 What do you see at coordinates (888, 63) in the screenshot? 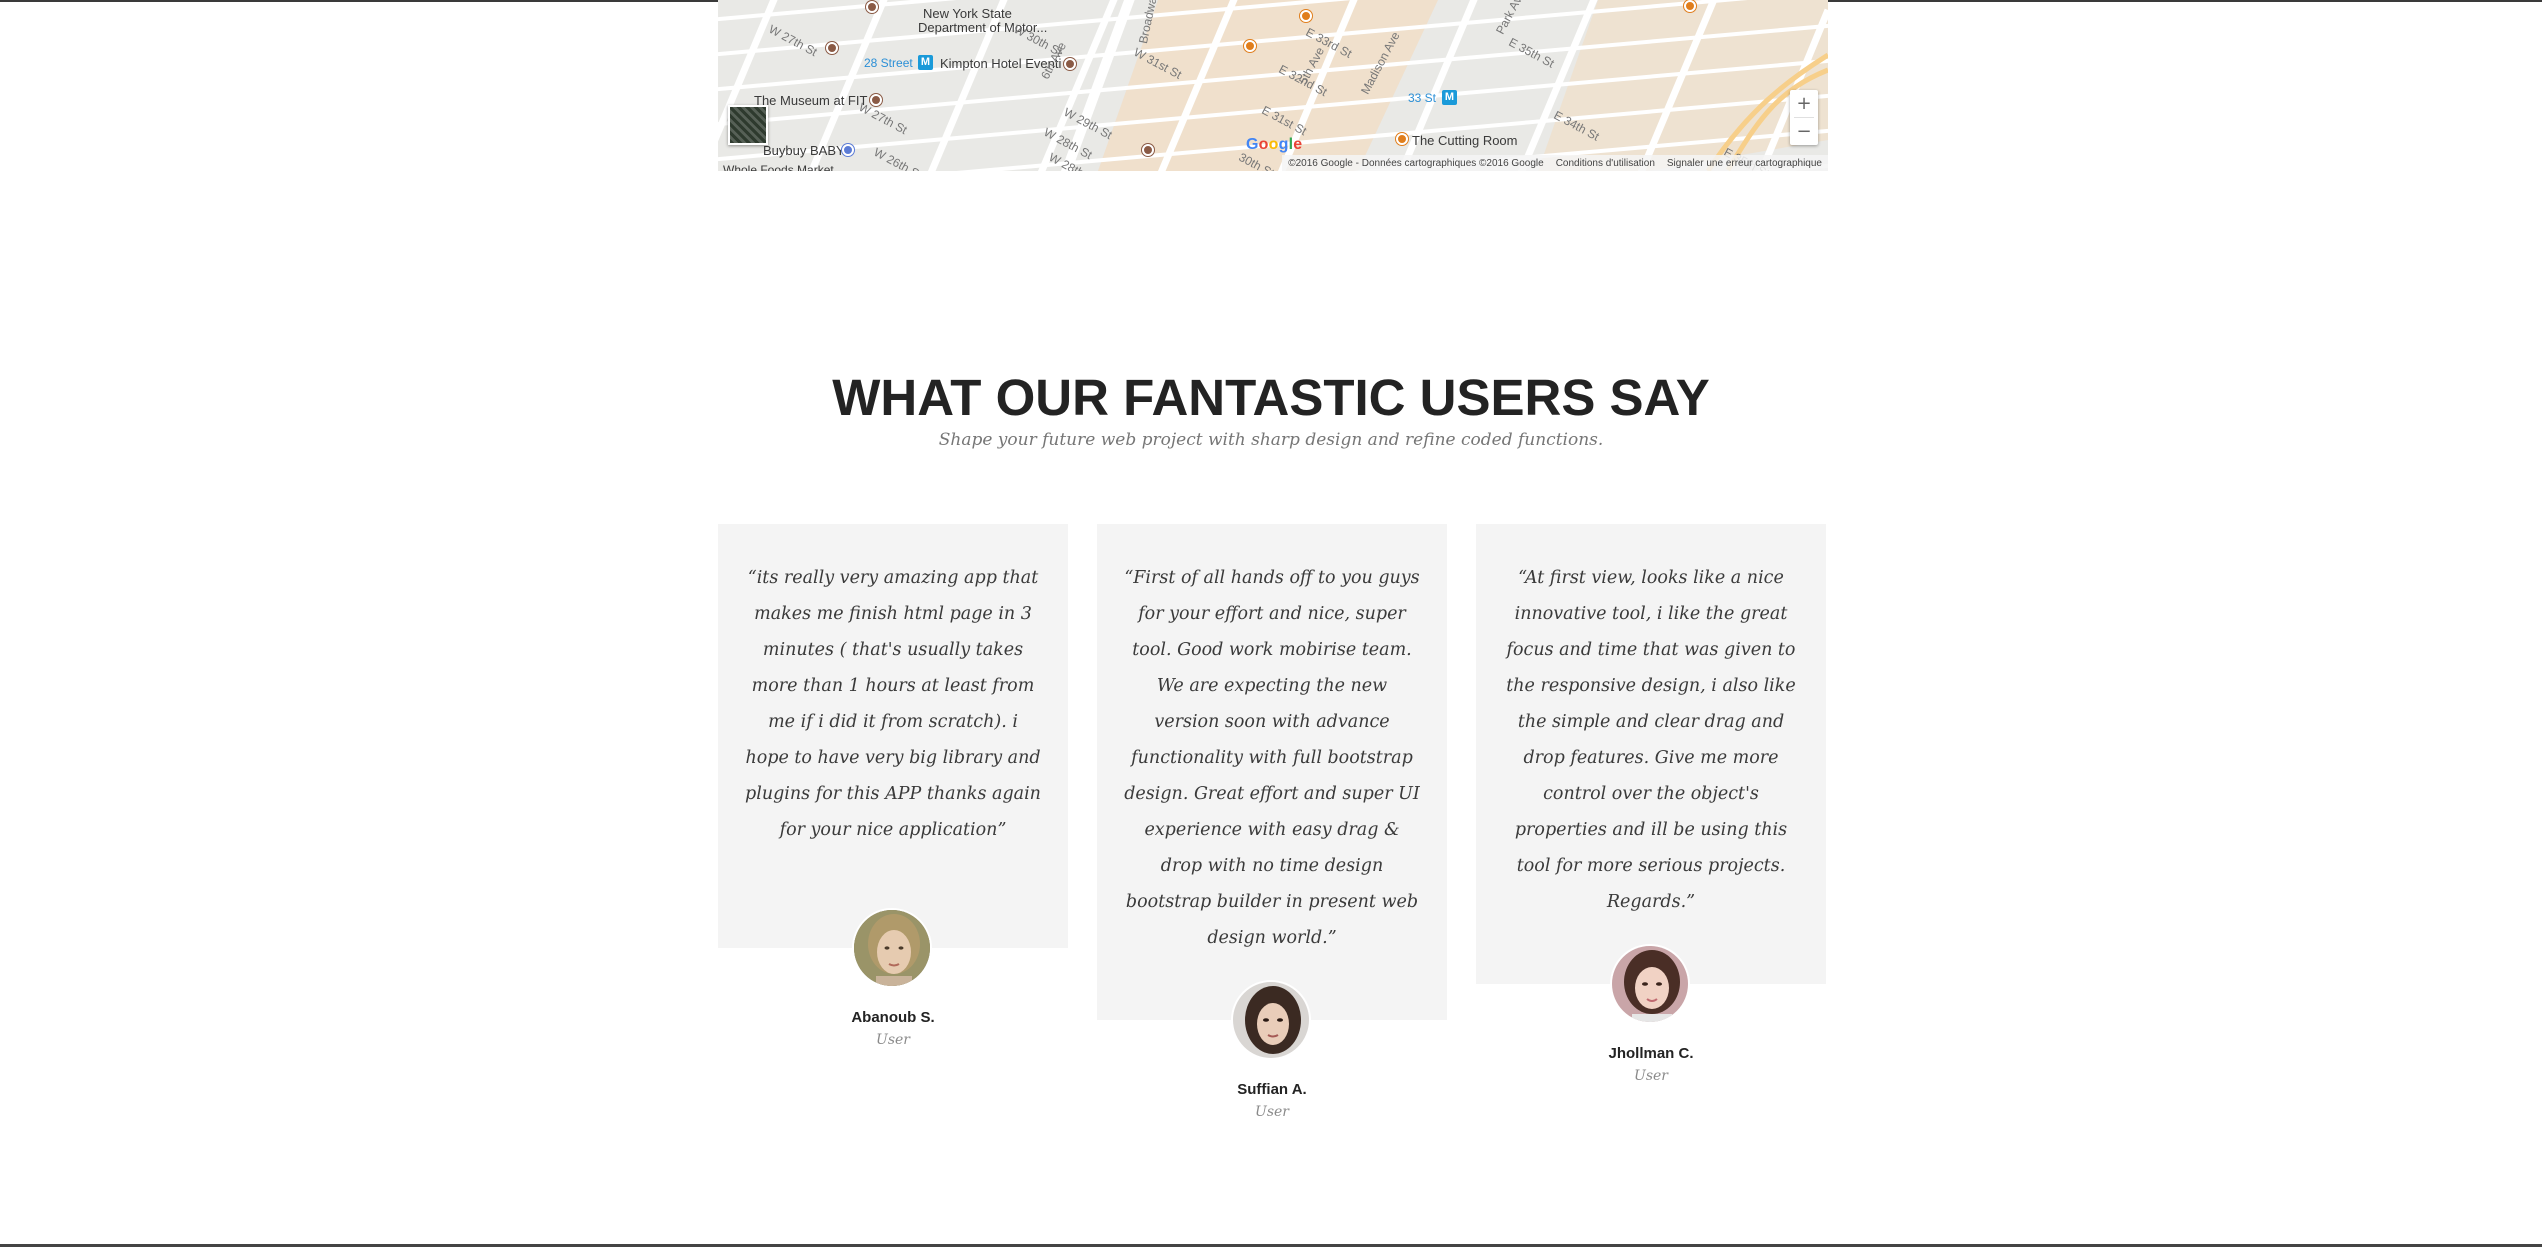
I see `metro-station-label: 28 Street` at bounding box center [888, 63].